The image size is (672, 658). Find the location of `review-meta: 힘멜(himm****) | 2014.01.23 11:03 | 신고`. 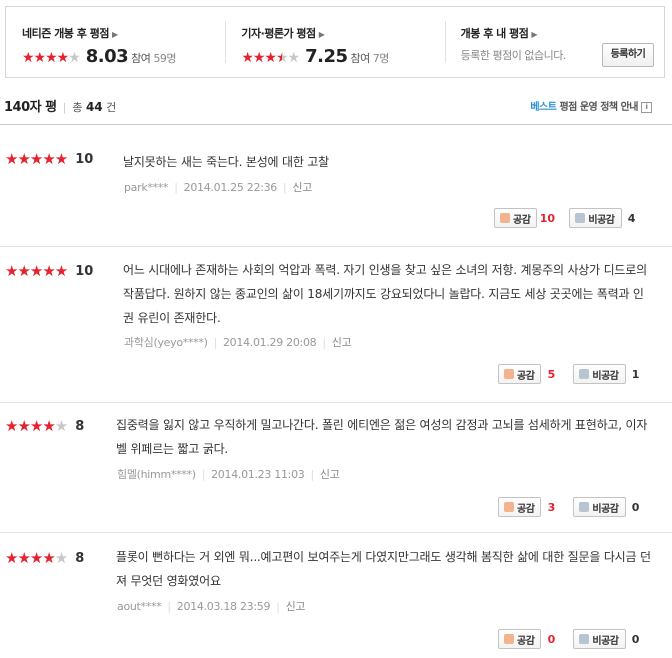

review-meta: 힘멜(himm****) | 2014.01.23 11:03 | 신고 is located at coordinates (228, 474).